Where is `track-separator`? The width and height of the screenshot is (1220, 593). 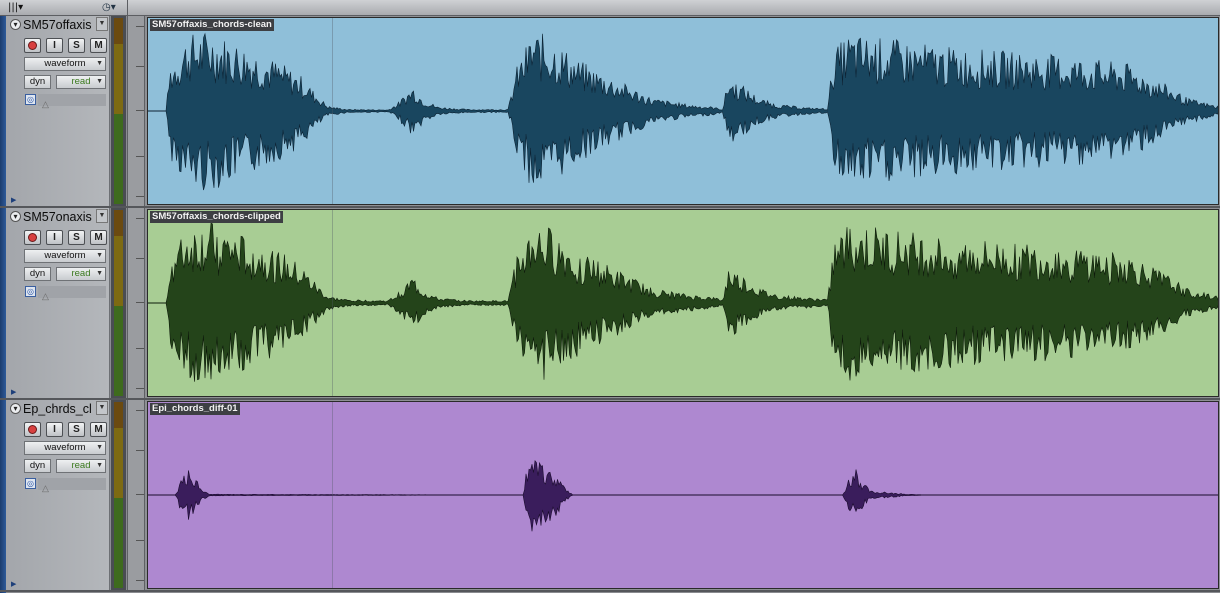
track-separator is located at coordinates (610, 591).